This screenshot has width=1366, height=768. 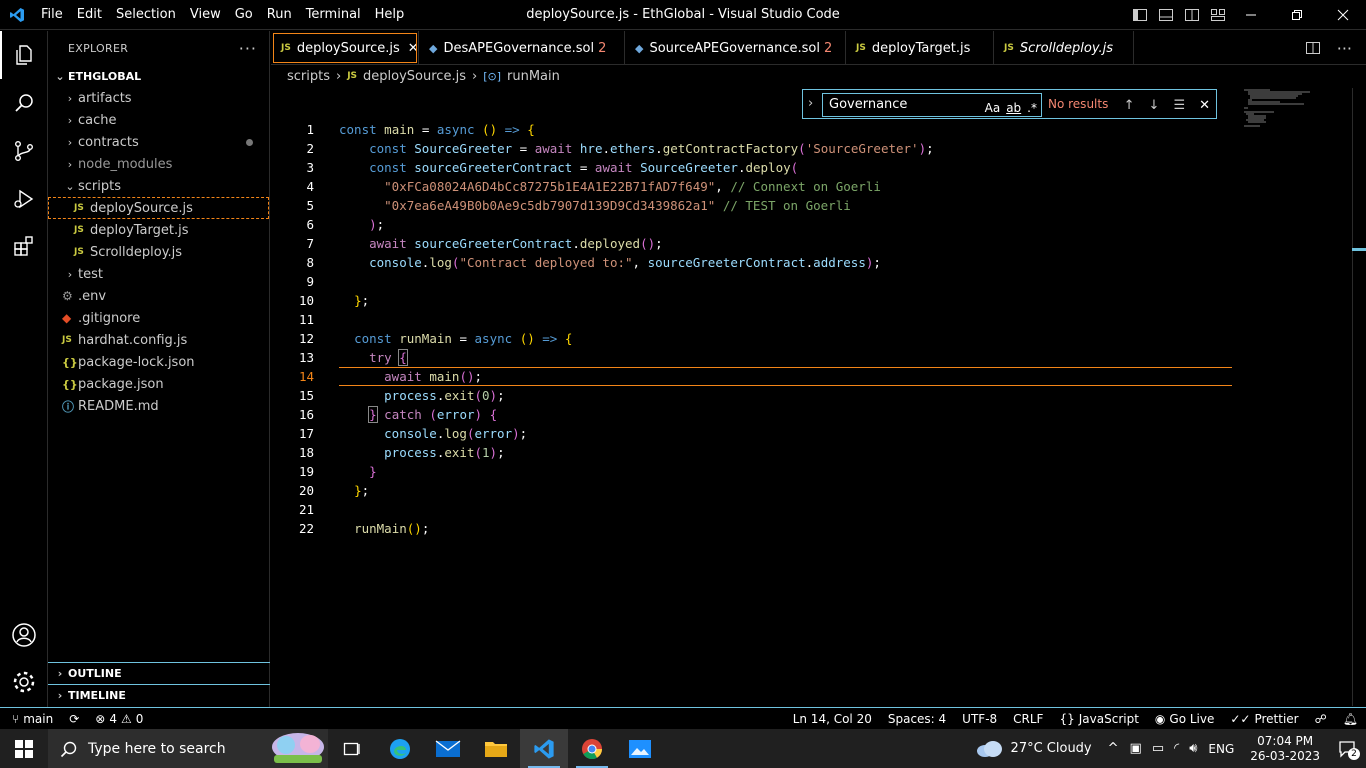 I want to click on tree-folder-scripts: ⌄ scripts, so click(x=158, y=186).